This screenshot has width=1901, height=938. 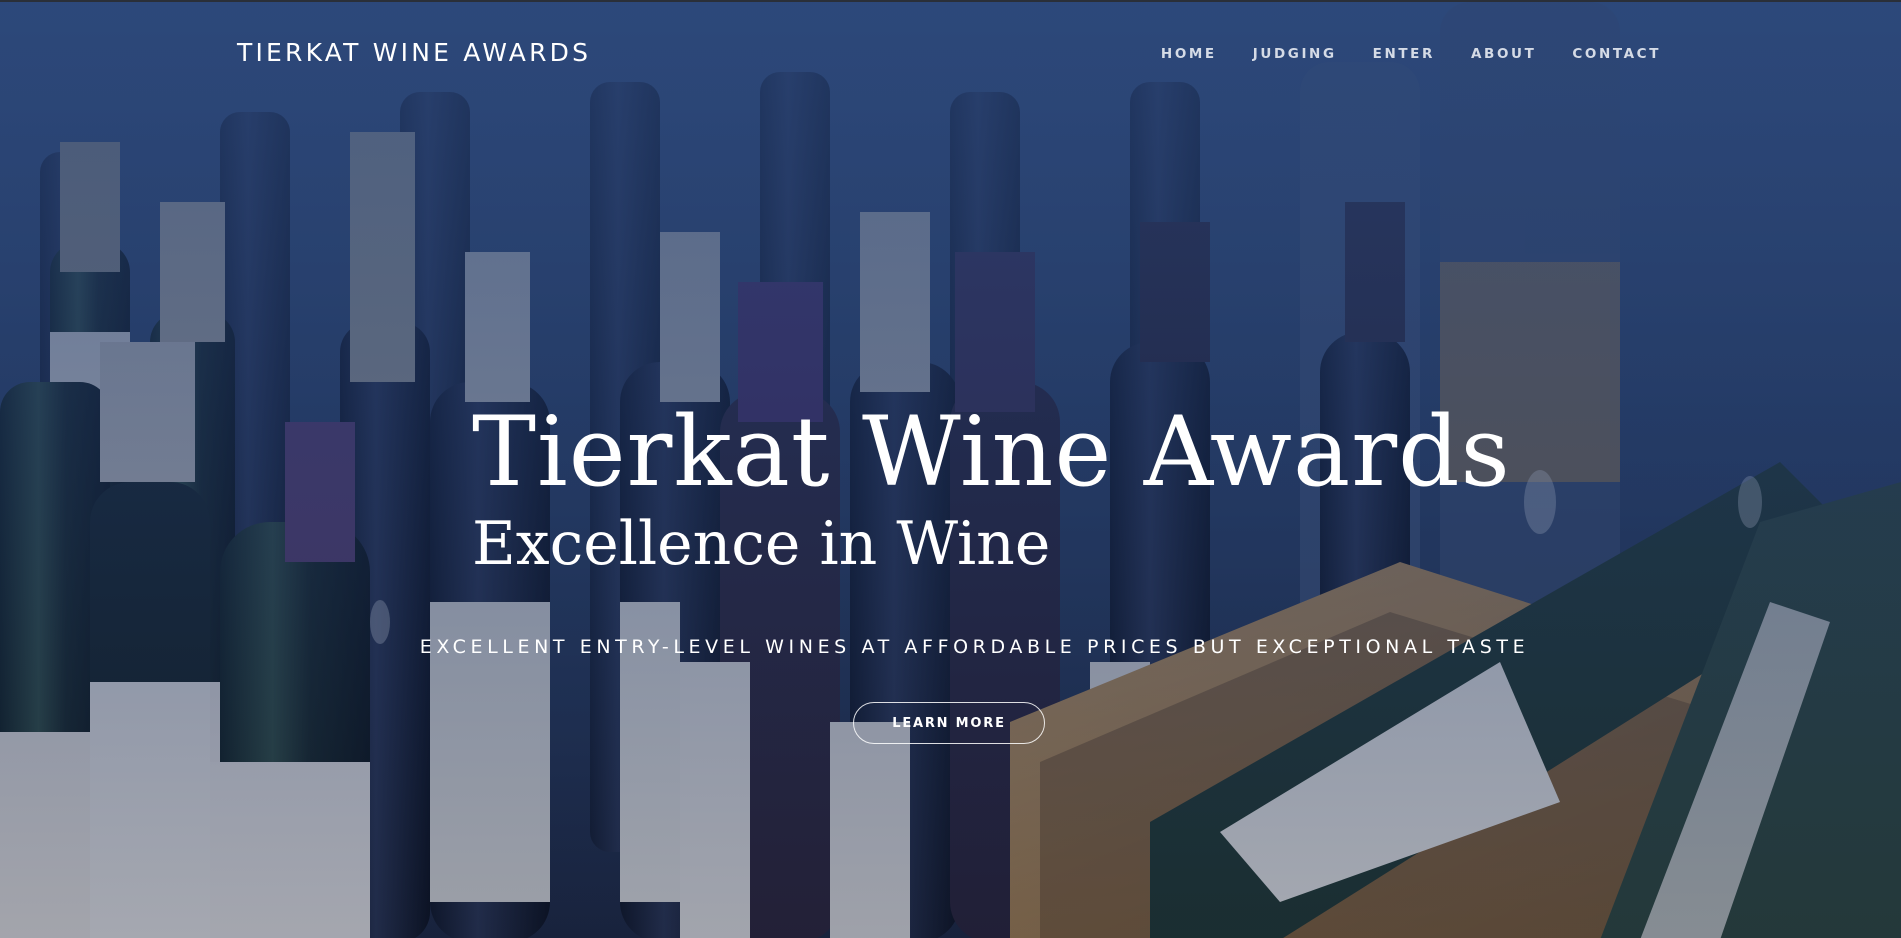 I want to click on hero-title: Tierkat Wine Awards, so click(x=991, y=452).